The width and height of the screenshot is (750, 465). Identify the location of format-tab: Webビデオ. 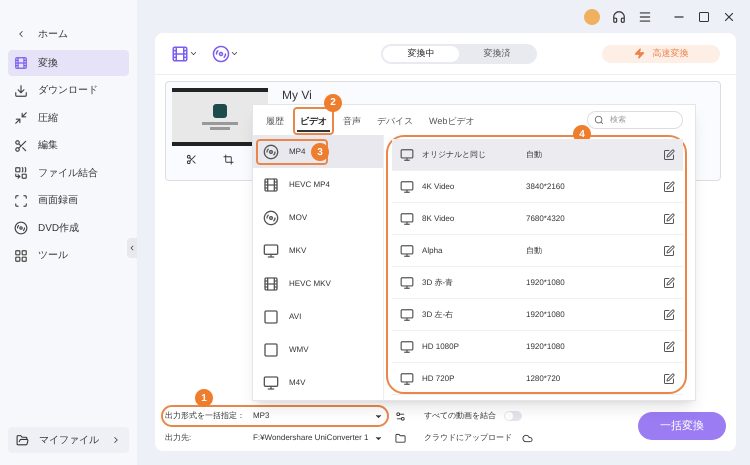
(452, 122).